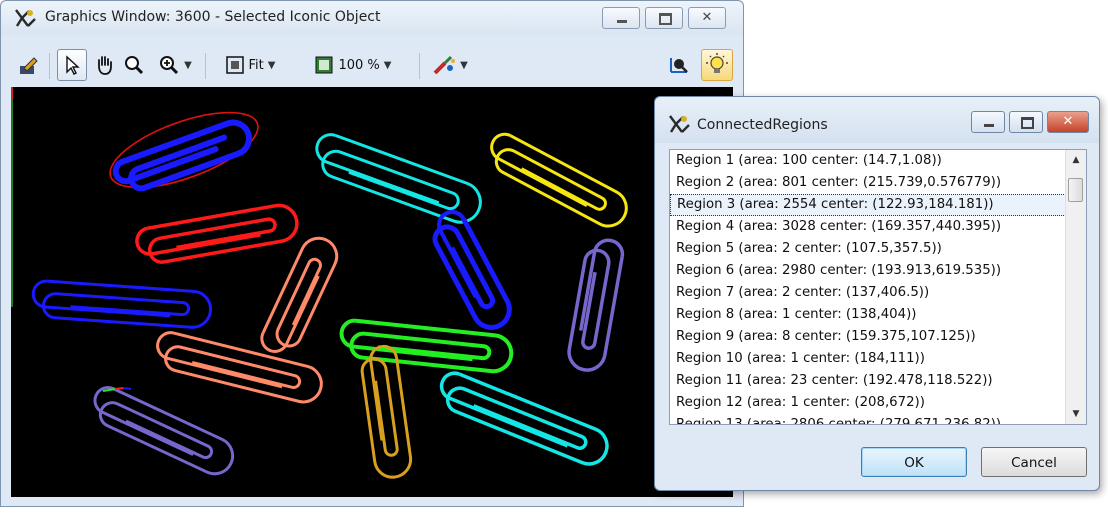  What do you see at coordinates (1034, 462) in the screenshot?
I see `cancel-button: Cancel` at bounding box center [1034, 462].